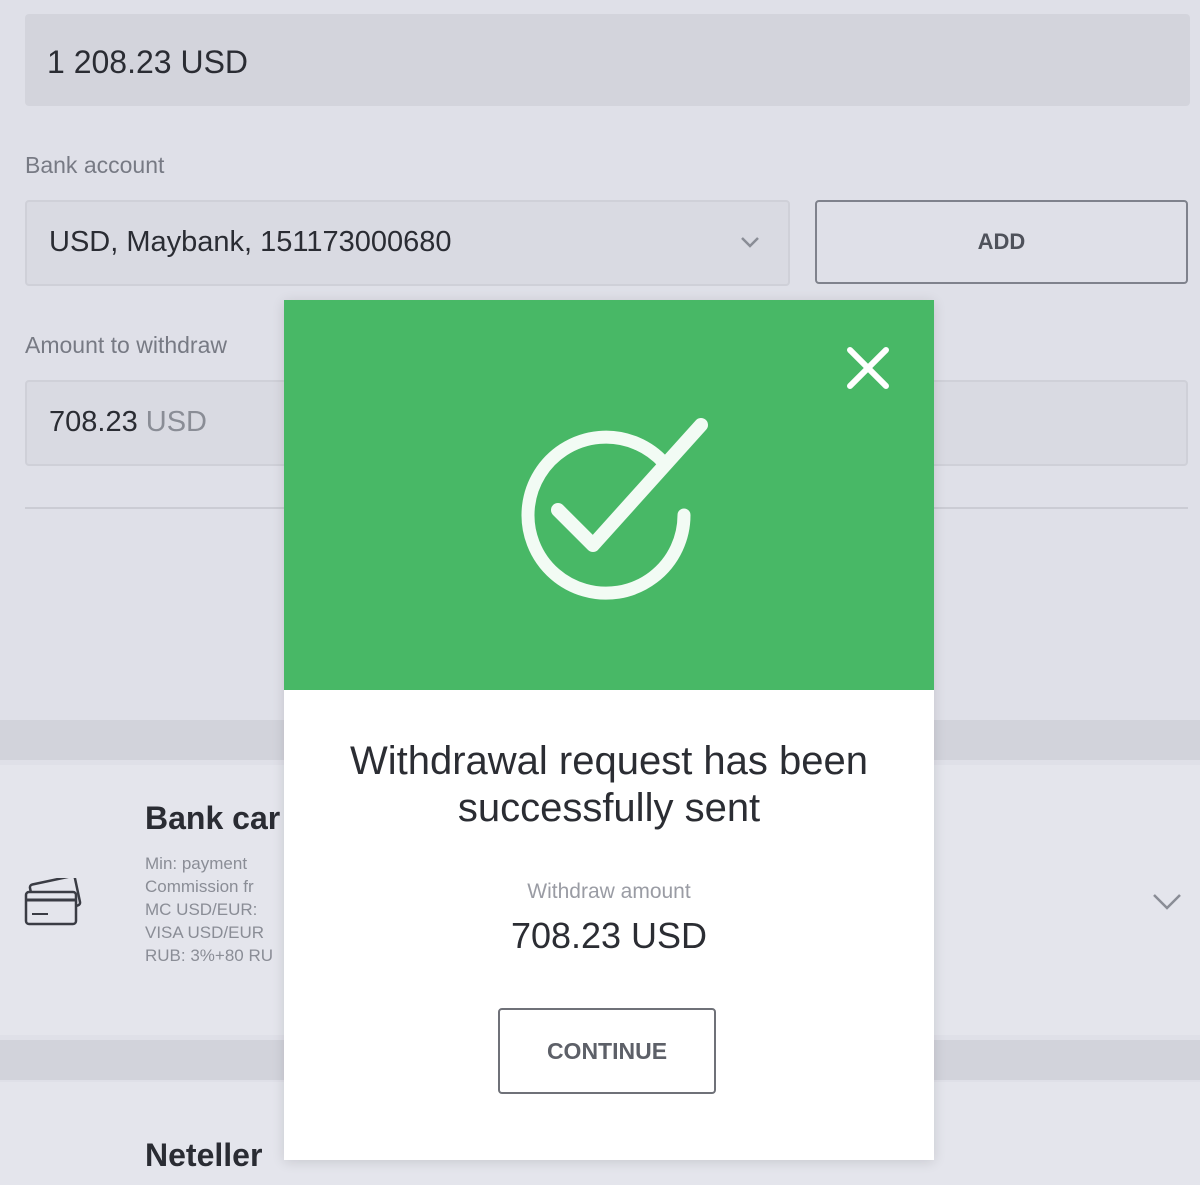 The width and height of the screenshot is (1200, 1185). Describe the element at coordinates (868, 368) in the screenshot. I see `close-icon` at that location.